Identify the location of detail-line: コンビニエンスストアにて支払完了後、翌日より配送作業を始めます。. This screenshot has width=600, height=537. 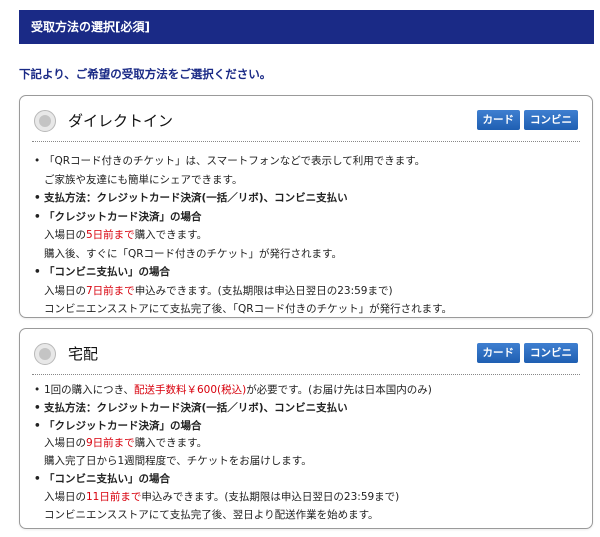
(307, 516).